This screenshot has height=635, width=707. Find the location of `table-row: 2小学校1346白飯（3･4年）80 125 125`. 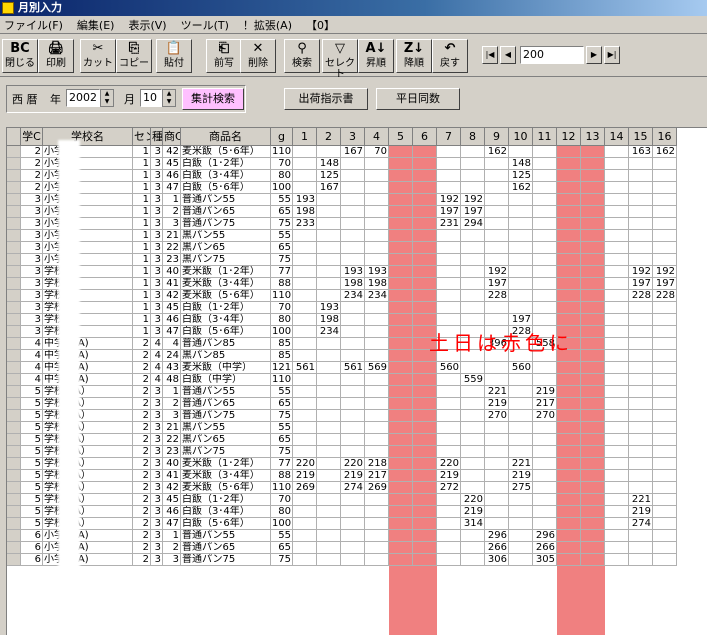

table-row: 2小学校1346白飯（3･4年）80 125 125 is located at coordinates (357, 176).